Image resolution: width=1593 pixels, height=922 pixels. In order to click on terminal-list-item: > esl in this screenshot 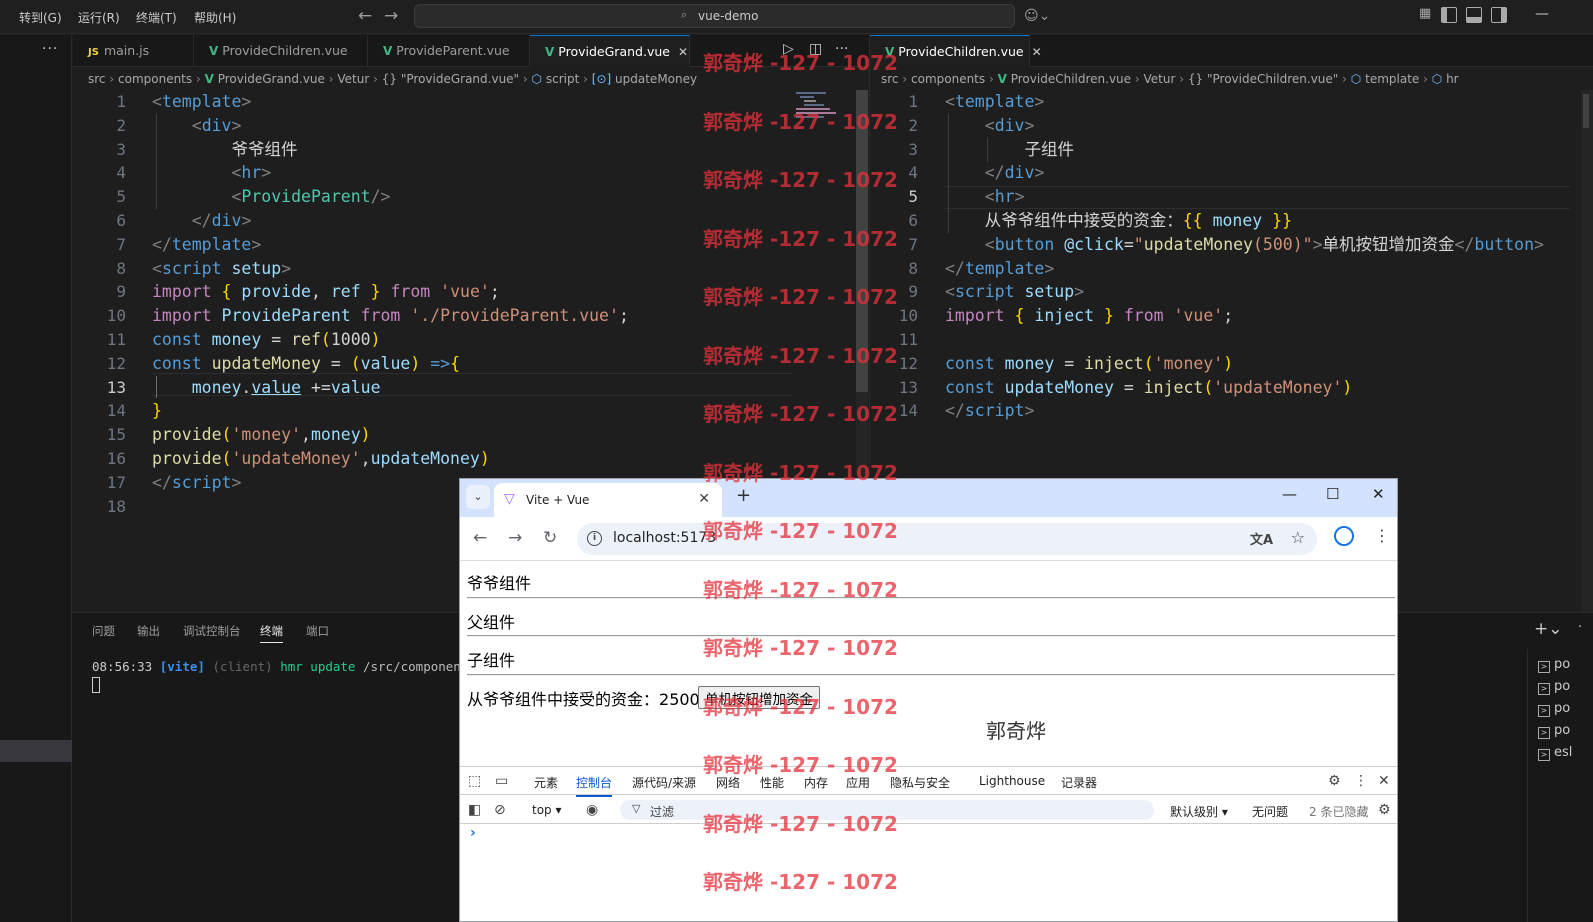, I will do `click(1555, 753)`.